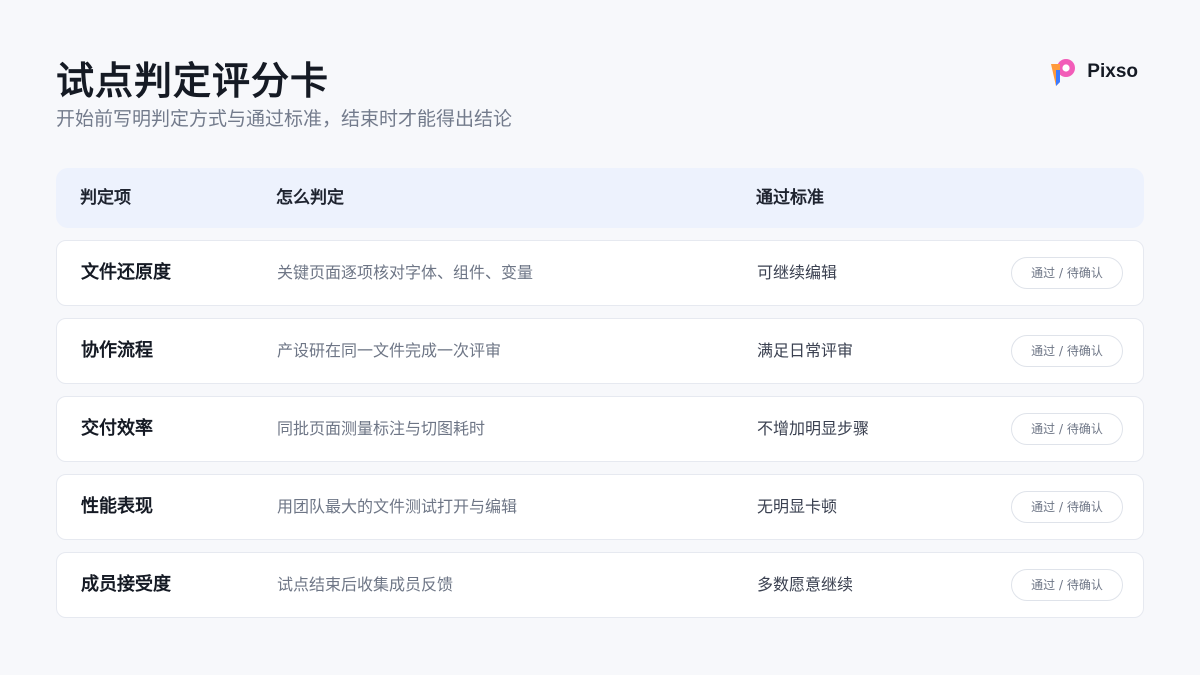  Describe the element at coordinates (117, 506) in the screenshot. I see `row-item: 性能表现` at that location.